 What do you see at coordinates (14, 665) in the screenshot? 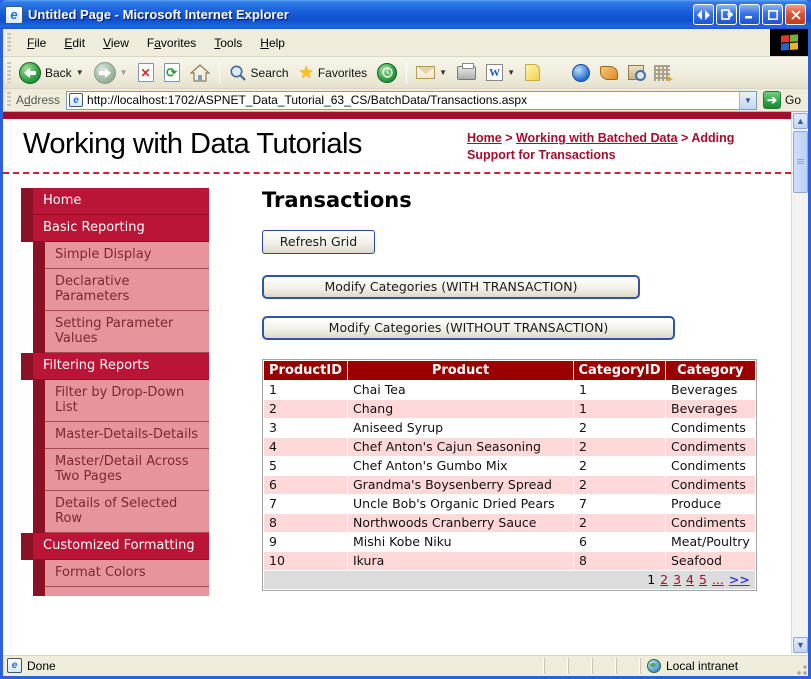
I see `status-page-icon: e` at bounding box center [14, 665].